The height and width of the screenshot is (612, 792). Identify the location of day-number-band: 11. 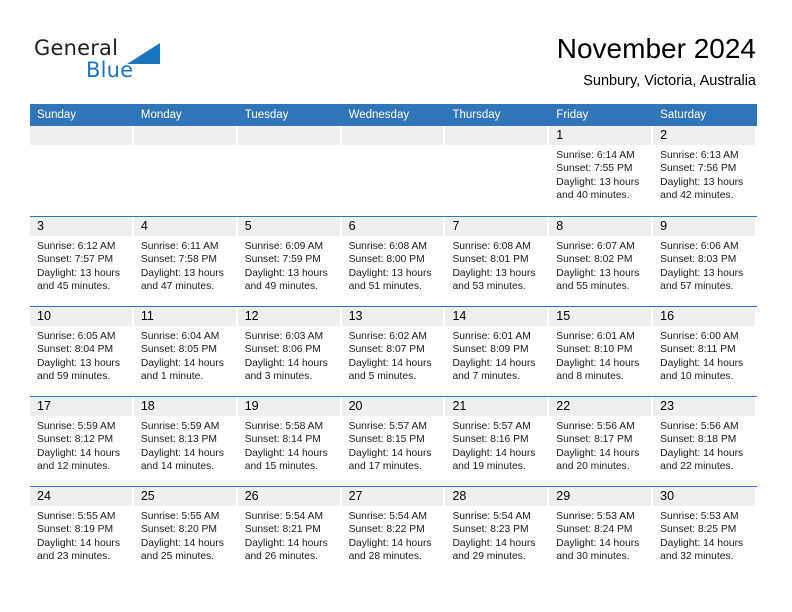
(184, 316).